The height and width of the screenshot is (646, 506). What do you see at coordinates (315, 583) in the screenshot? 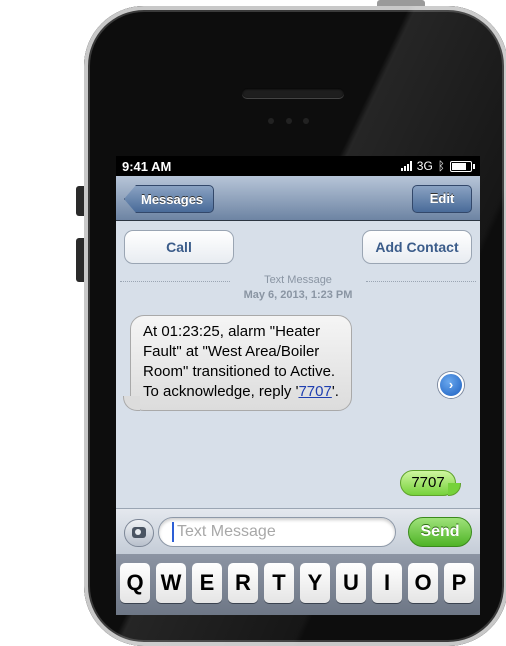
I see `key-y: Y` at bounding box center [315, 583].